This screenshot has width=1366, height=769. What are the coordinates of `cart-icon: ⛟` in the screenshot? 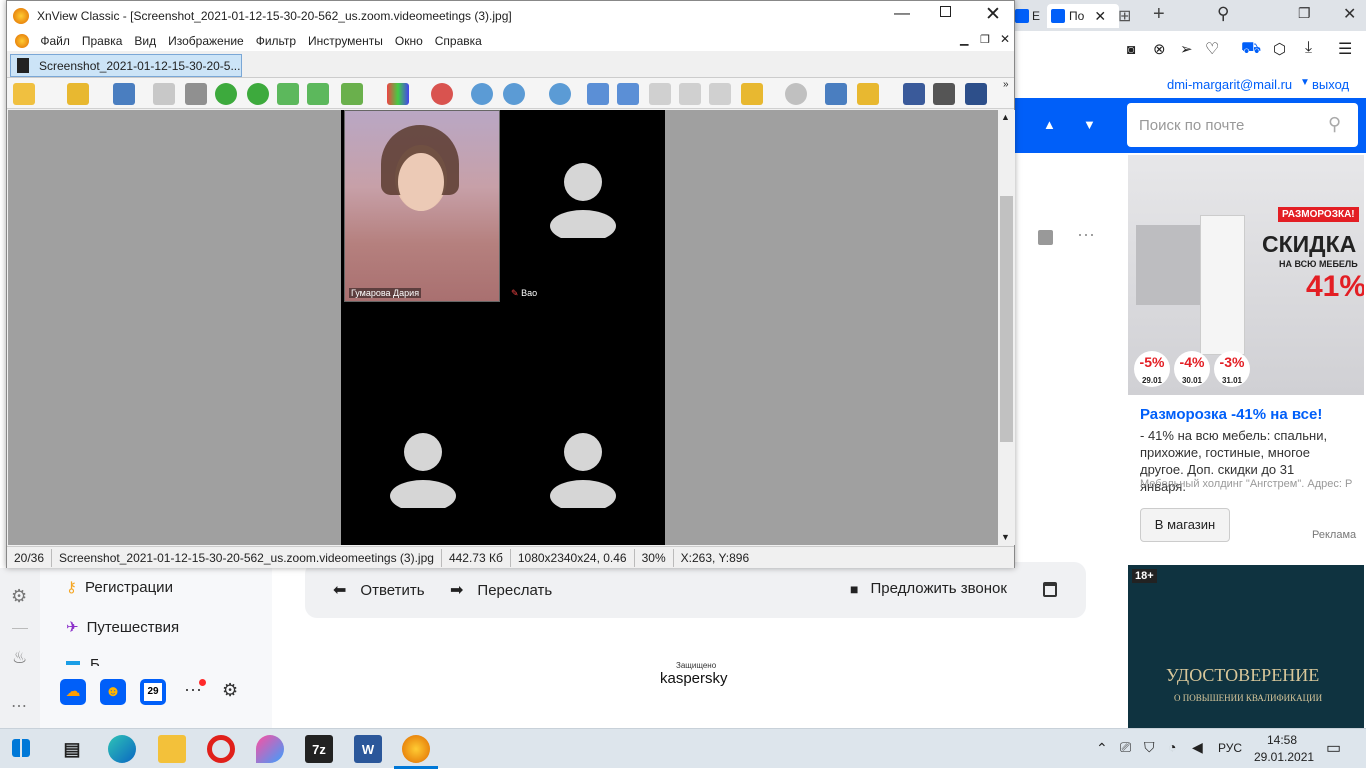 It's located at (1251, 49).